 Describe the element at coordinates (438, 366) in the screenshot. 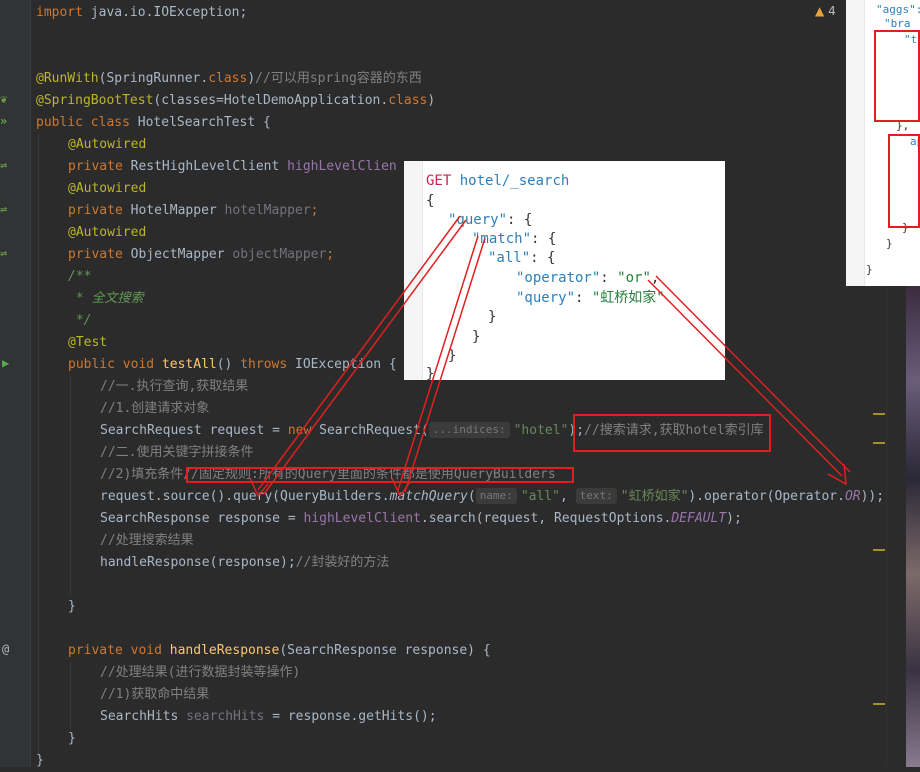

I see `arrow-match-to-matchquery` at that location.